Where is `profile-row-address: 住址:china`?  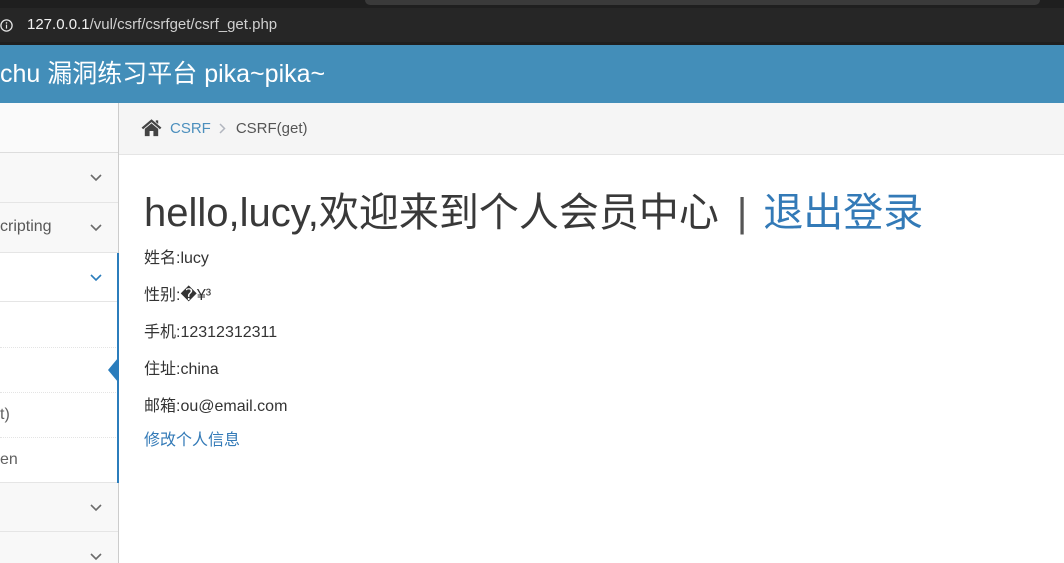
profile-row-address: 住址:china is located at coordinates (444, 369).